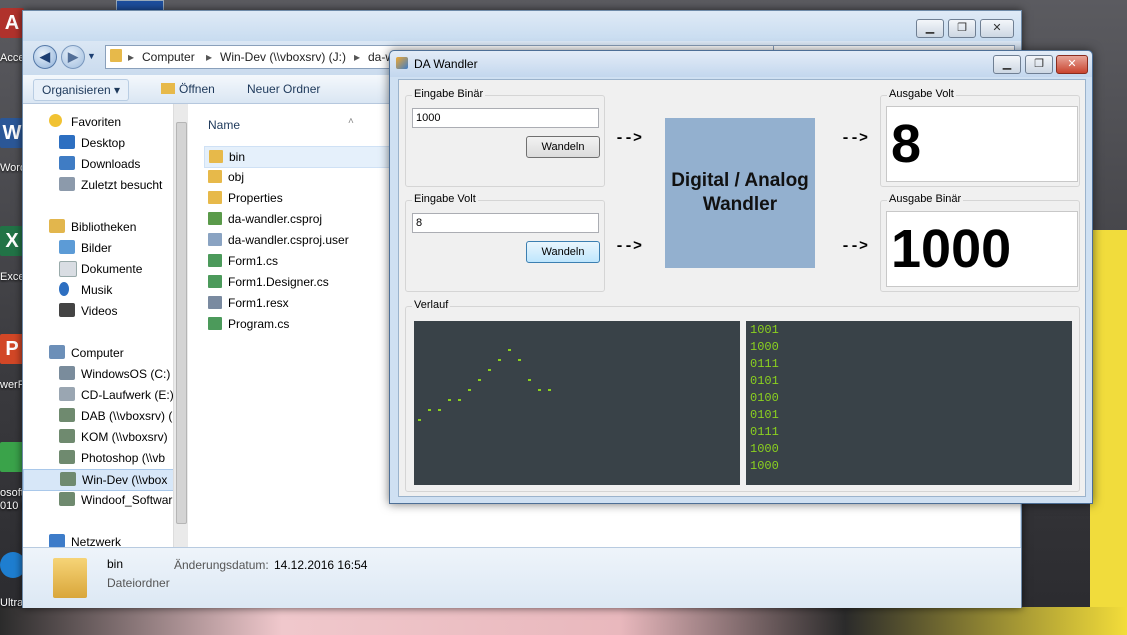  I want to click on file-row-form1-designer: Form1.Designer.cs, so click(304, 282).